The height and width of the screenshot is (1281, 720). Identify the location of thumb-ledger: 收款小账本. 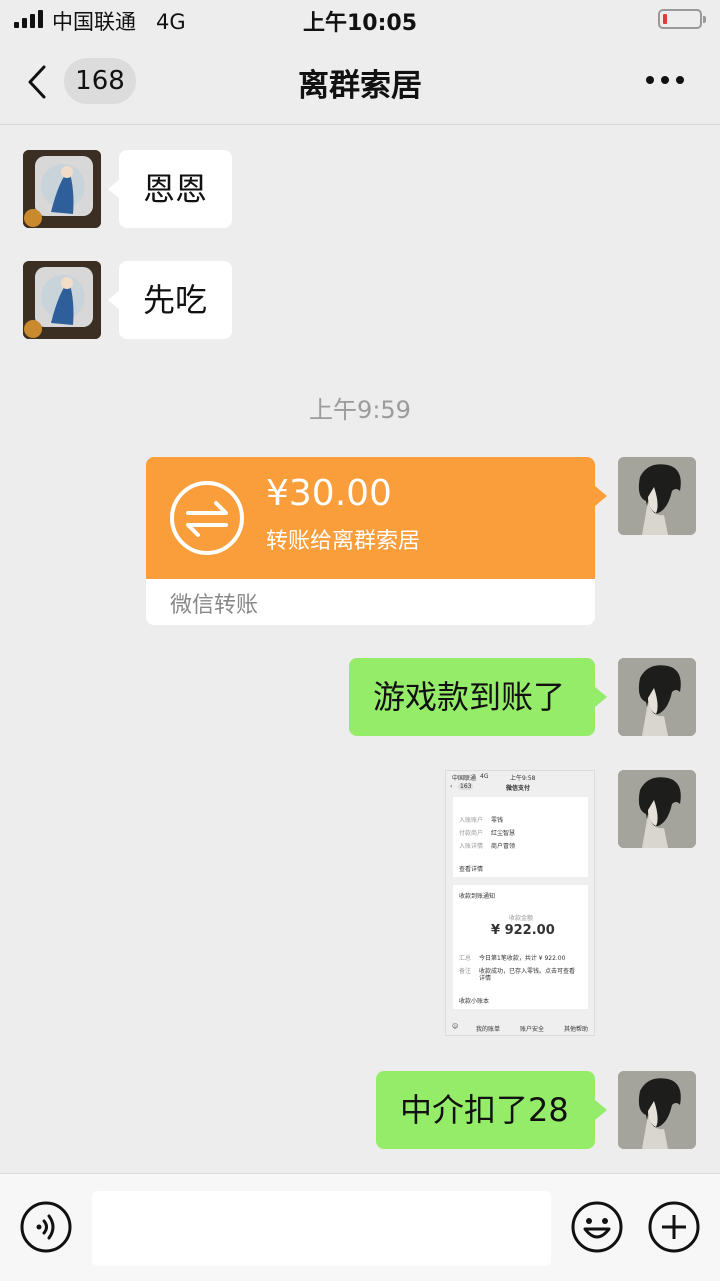
(474, 1001).